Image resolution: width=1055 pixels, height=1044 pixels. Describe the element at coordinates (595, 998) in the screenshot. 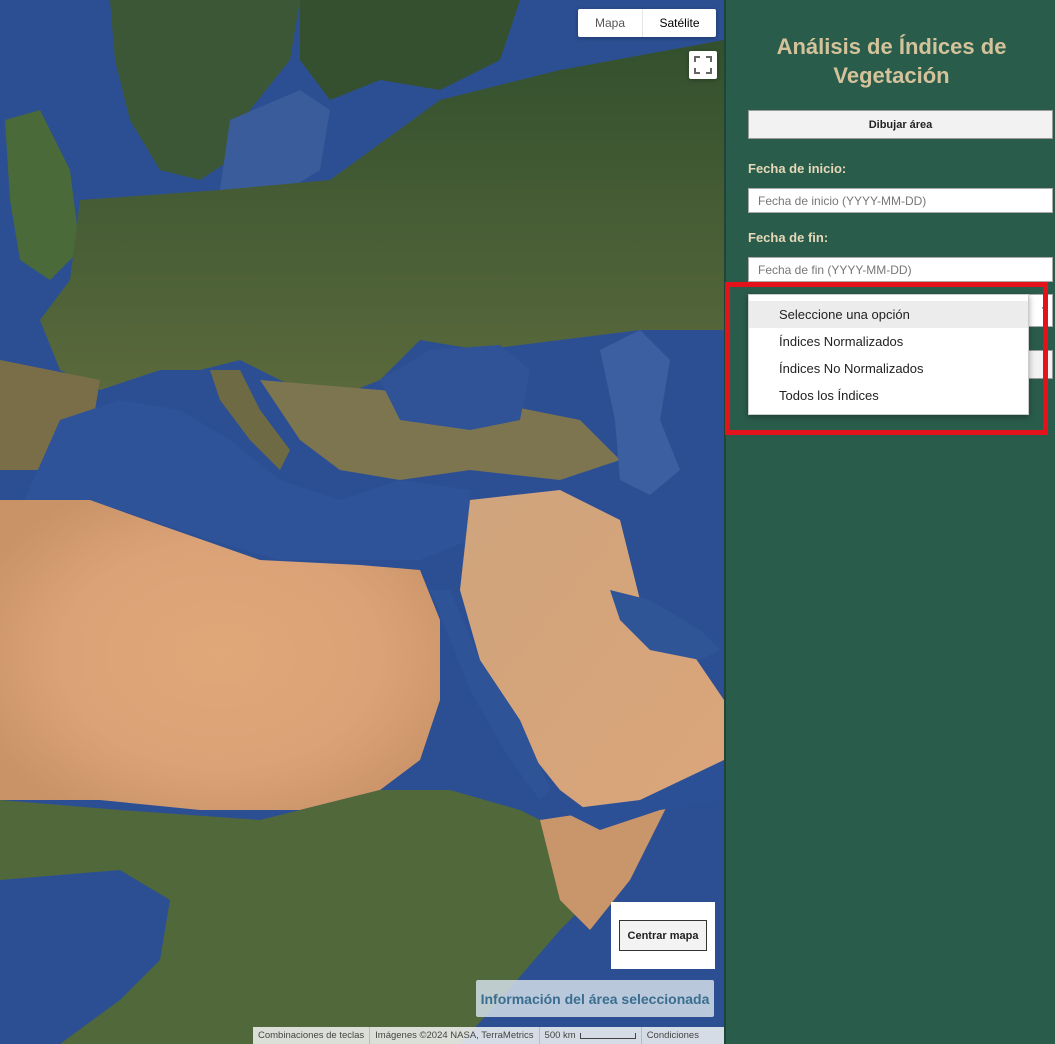

I see `selected-area-info-button: Información del área seleccionada` at that location.